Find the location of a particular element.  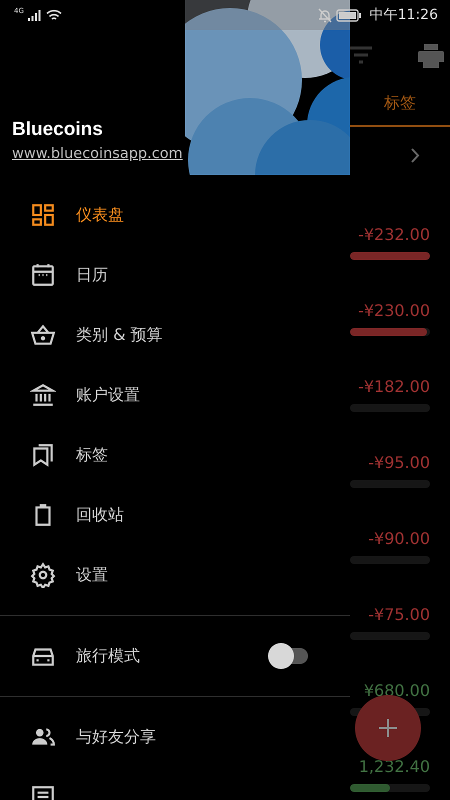

menu-item: 回收站 is located at coordinates (175, 515).